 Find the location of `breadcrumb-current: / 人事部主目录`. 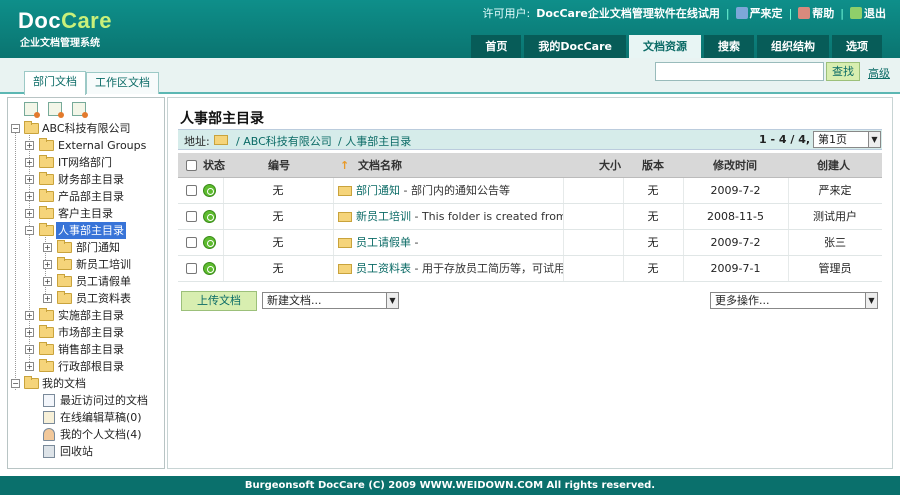

breadcrumb-current: / 人事部主目录 is located at coordinates (374, 141).